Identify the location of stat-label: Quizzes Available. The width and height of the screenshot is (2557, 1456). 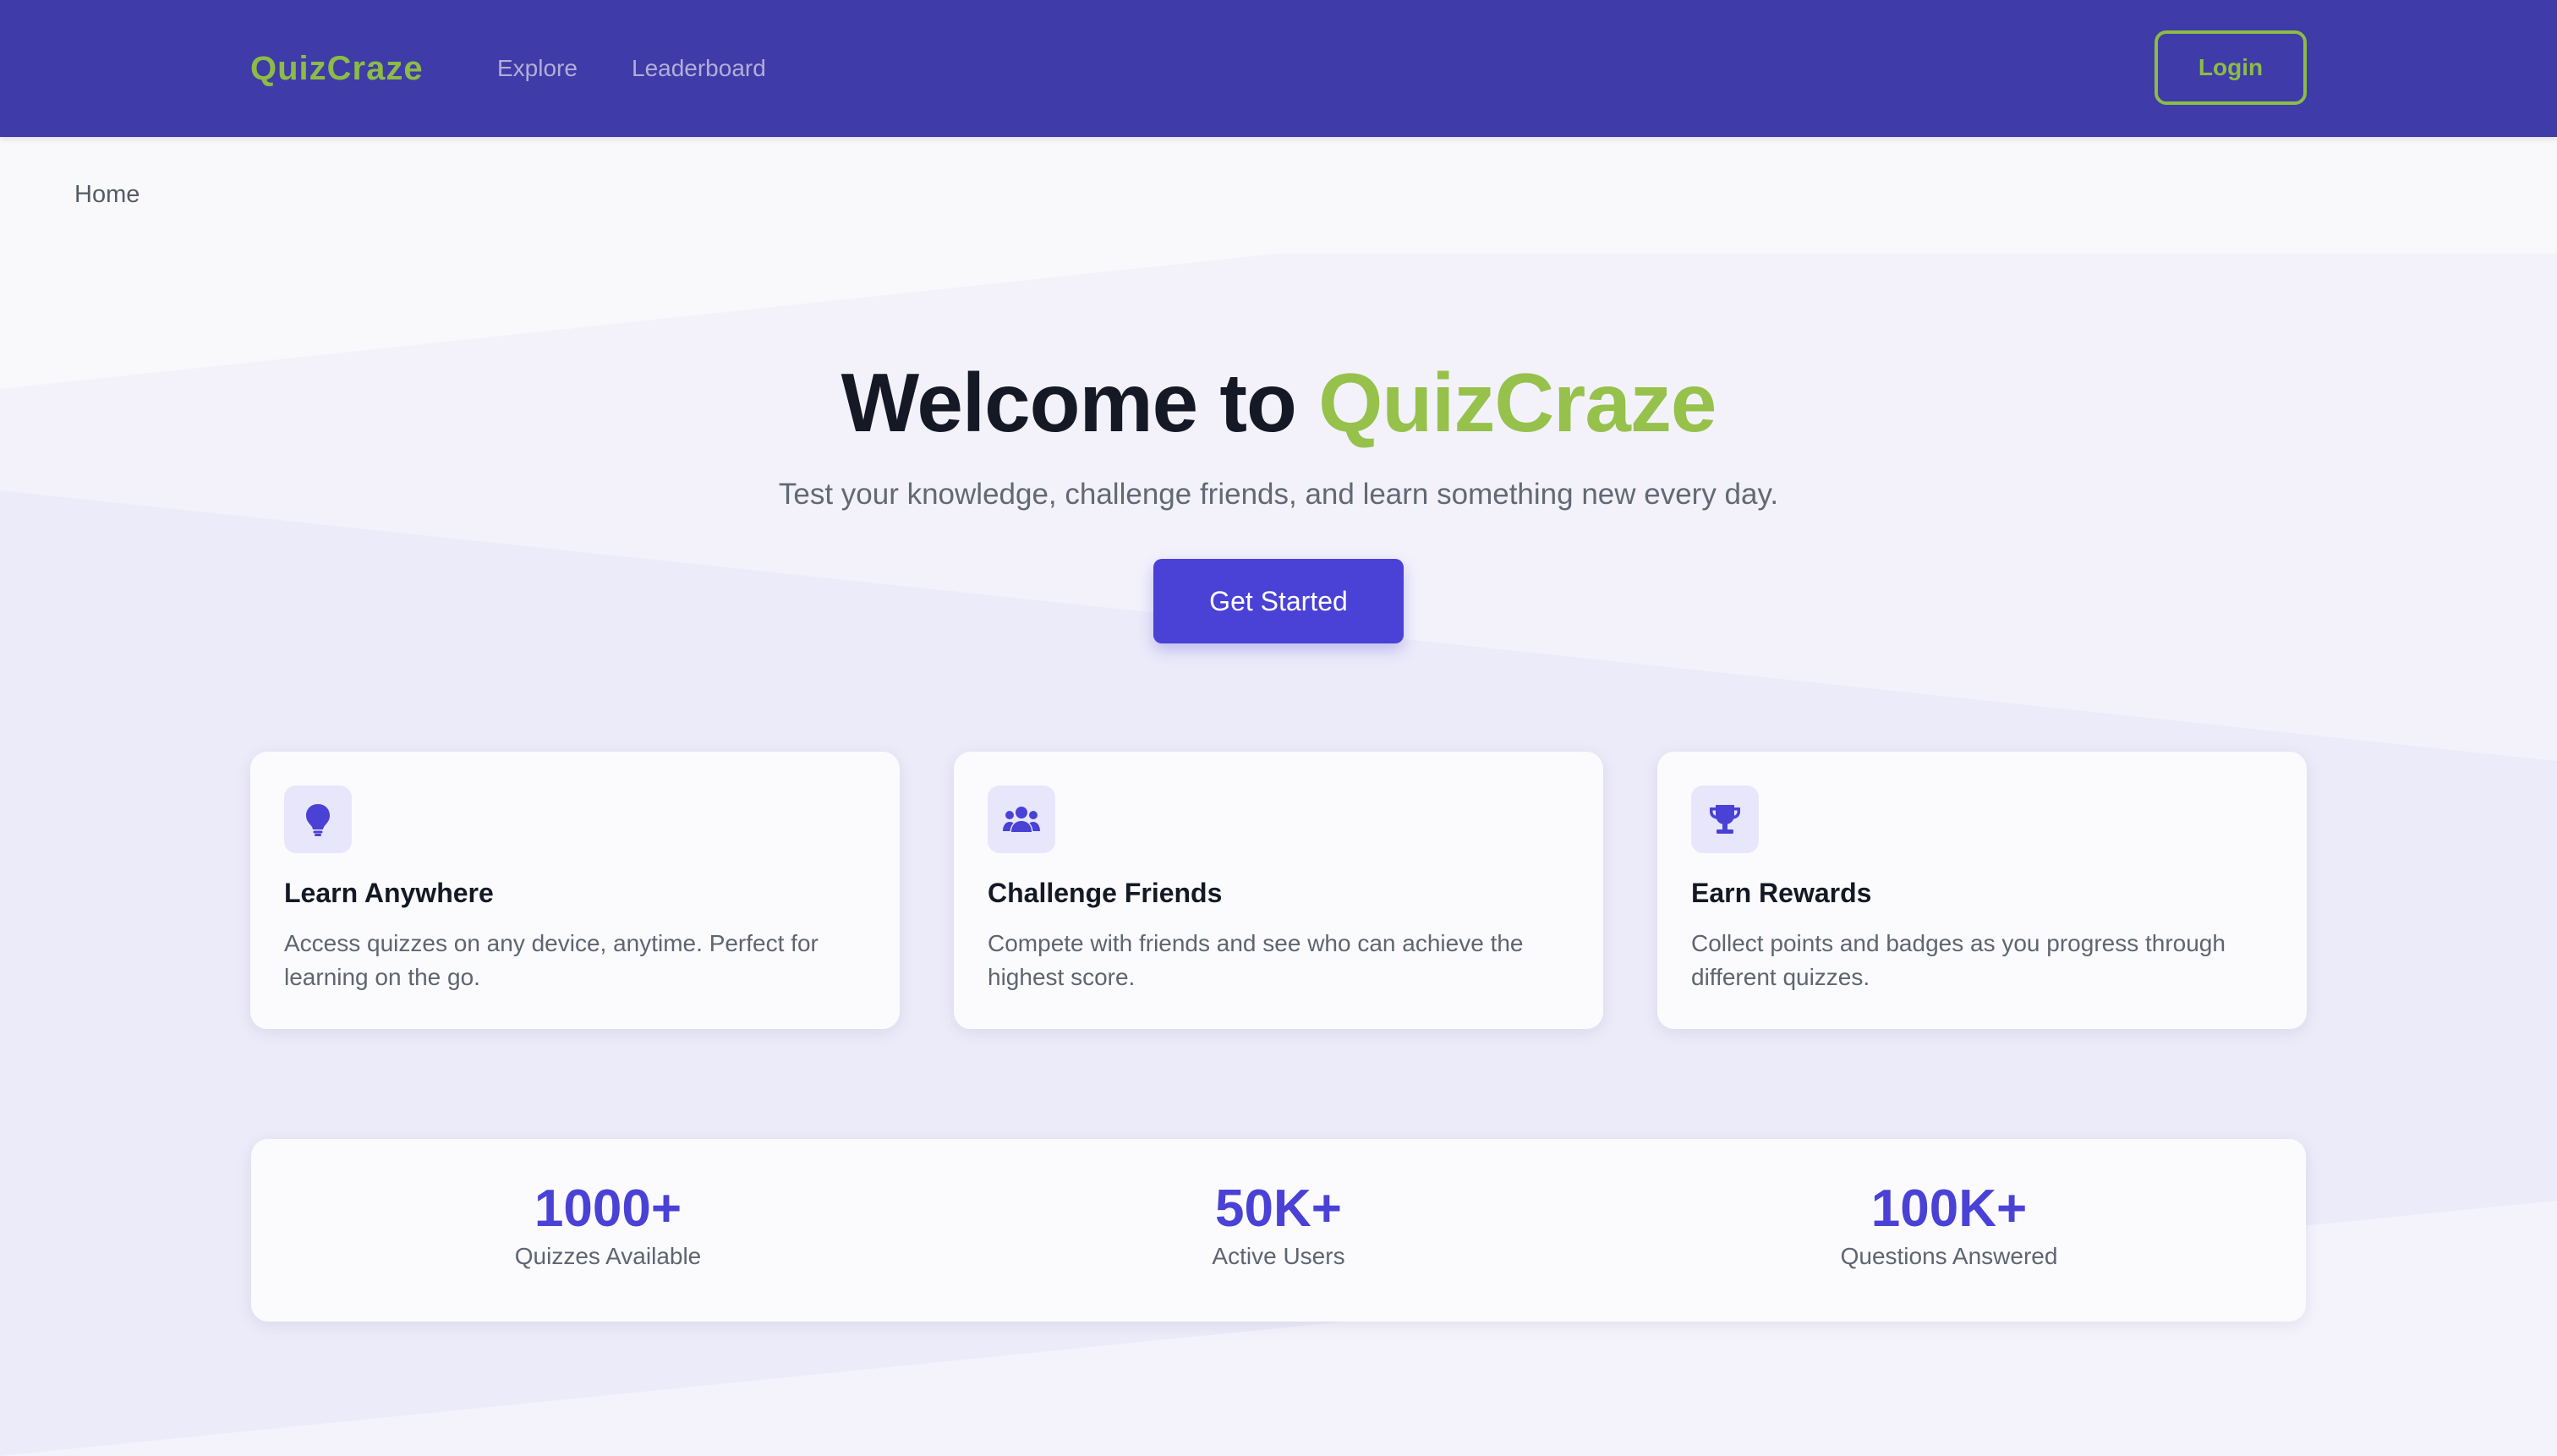
(608, 1256).